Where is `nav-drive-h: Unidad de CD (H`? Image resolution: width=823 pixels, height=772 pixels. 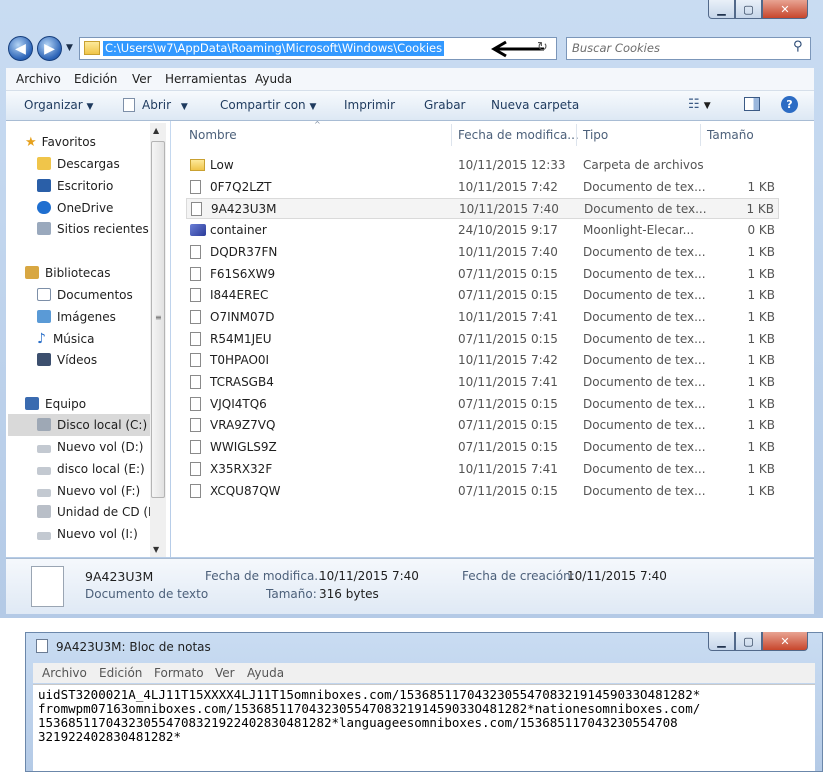 nav-drive-h: Unidad de CD (H is located at coordinates (97, 512).